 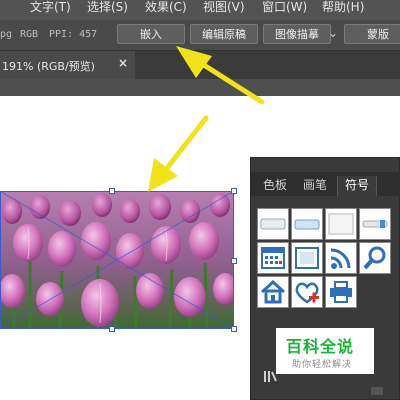 What do you see at coordinates (377, 387) in the screenshot?
I see `panel-options-icon` at bounding box center [377, 387].